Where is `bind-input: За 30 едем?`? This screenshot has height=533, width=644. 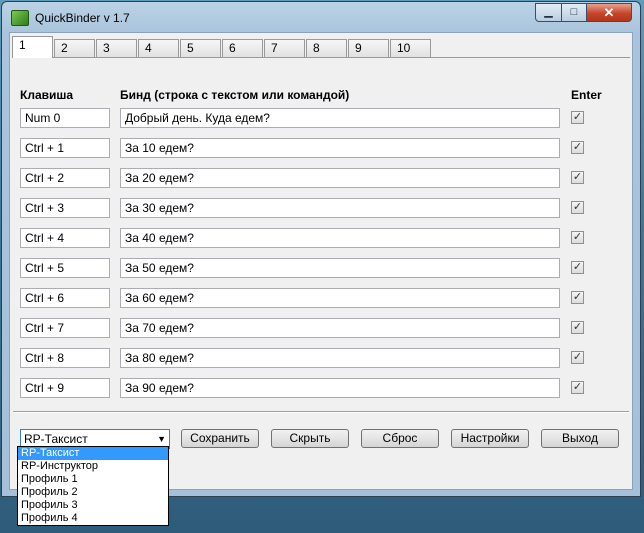 bind-input: За 30 едем? is located at coordinates (340, 208).